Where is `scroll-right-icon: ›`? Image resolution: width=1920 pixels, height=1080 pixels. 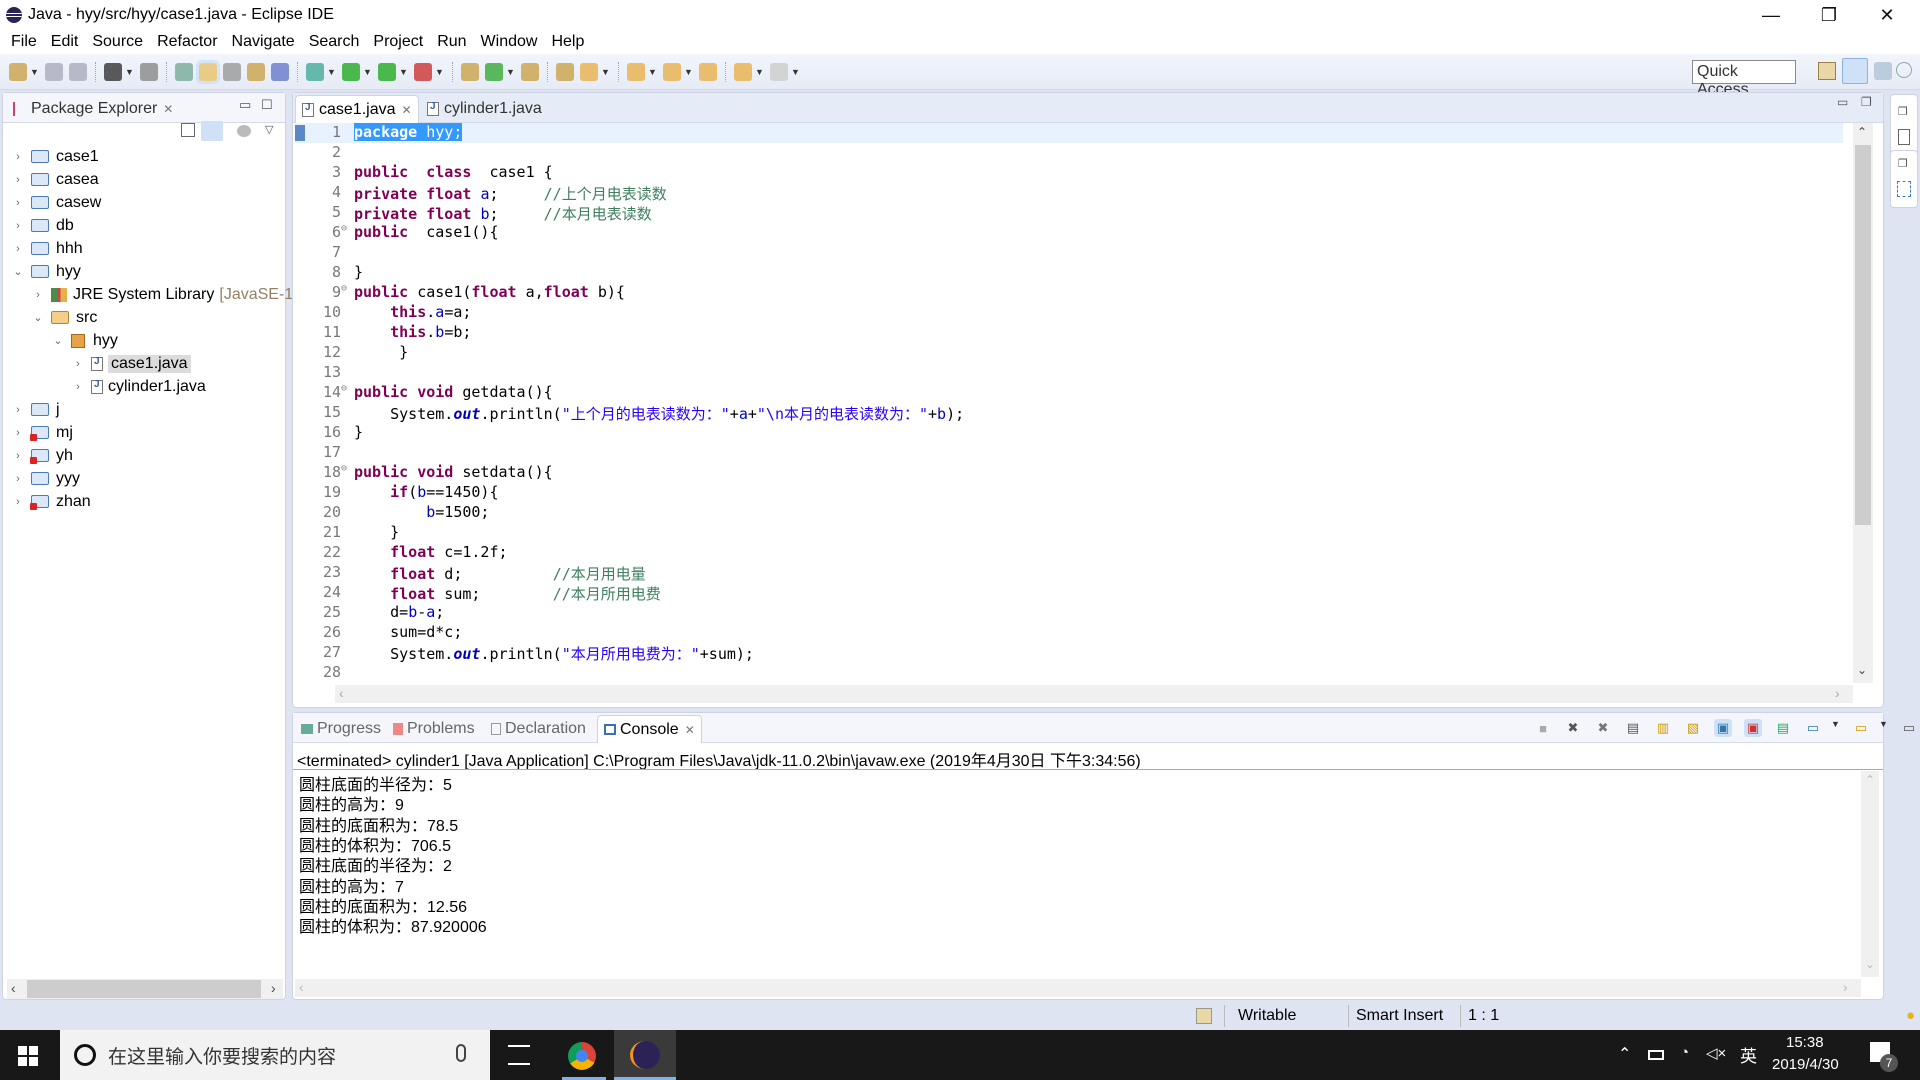
scroll-right-icon: › is located at coordinates (1845, 987).